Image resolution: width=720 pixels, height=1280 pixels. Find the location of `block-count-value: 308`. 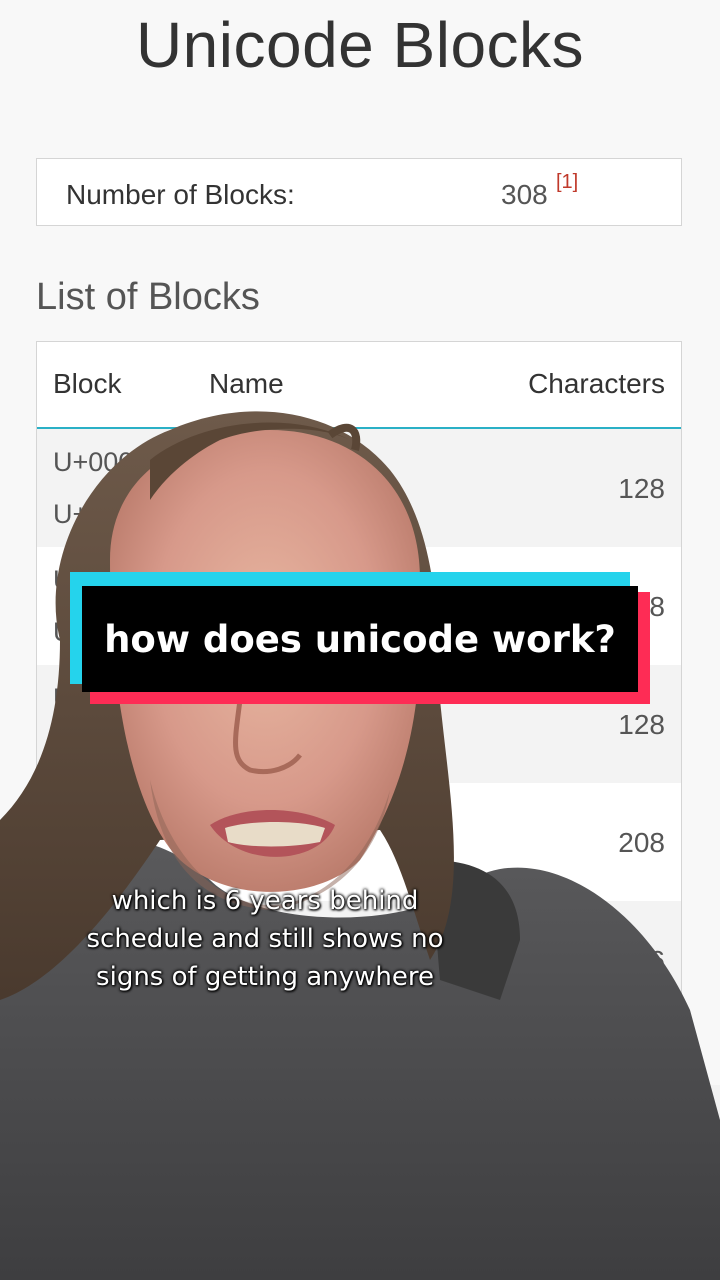

block-count-value: 308 is located at coordinates (524, 194).